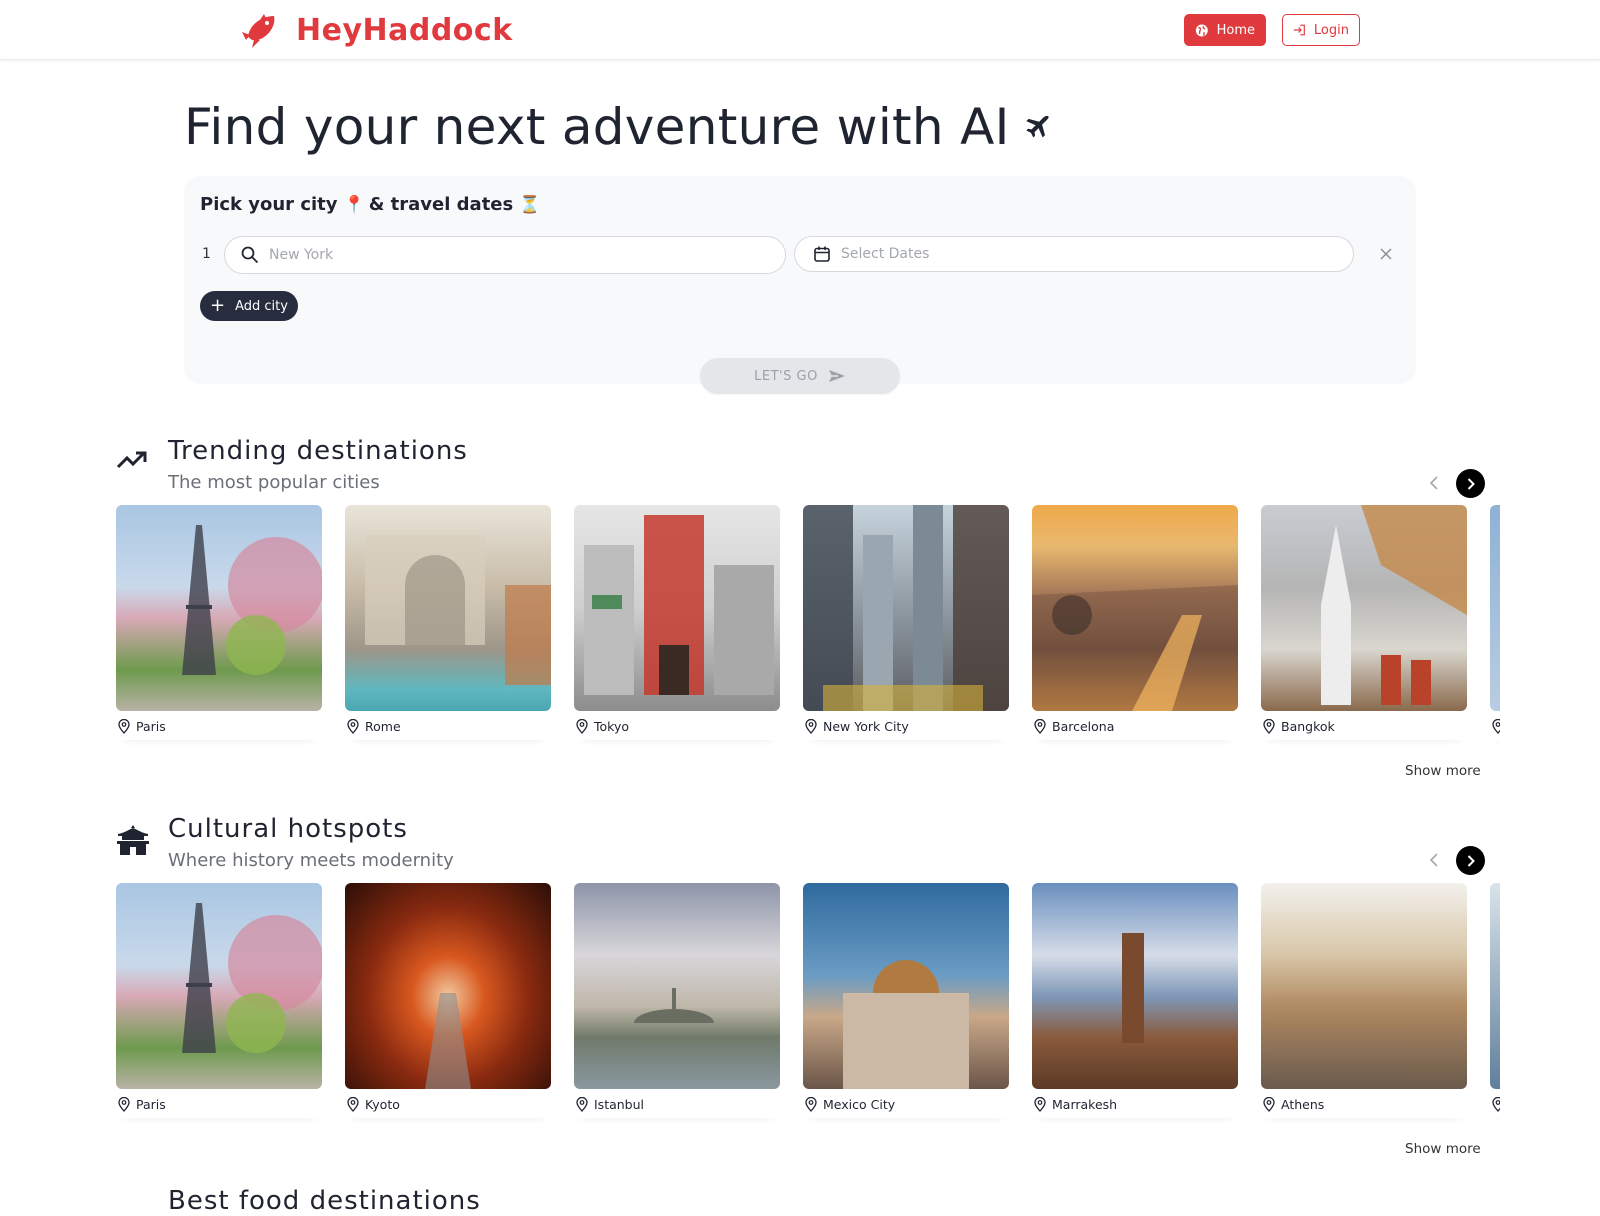 This screenshot has height=1216, width=1600. Describe the element at coordinates (1364, 1107) in the screenshot. I see `city-label: Athens` at that location.